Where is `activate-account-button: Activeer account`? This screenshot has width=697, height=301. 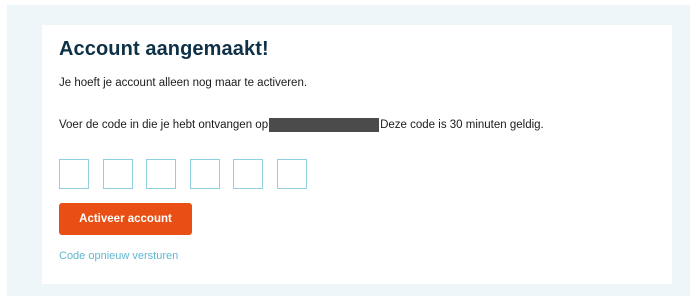
activate-account-button: Activeer account is located at coordinates (125, 219).